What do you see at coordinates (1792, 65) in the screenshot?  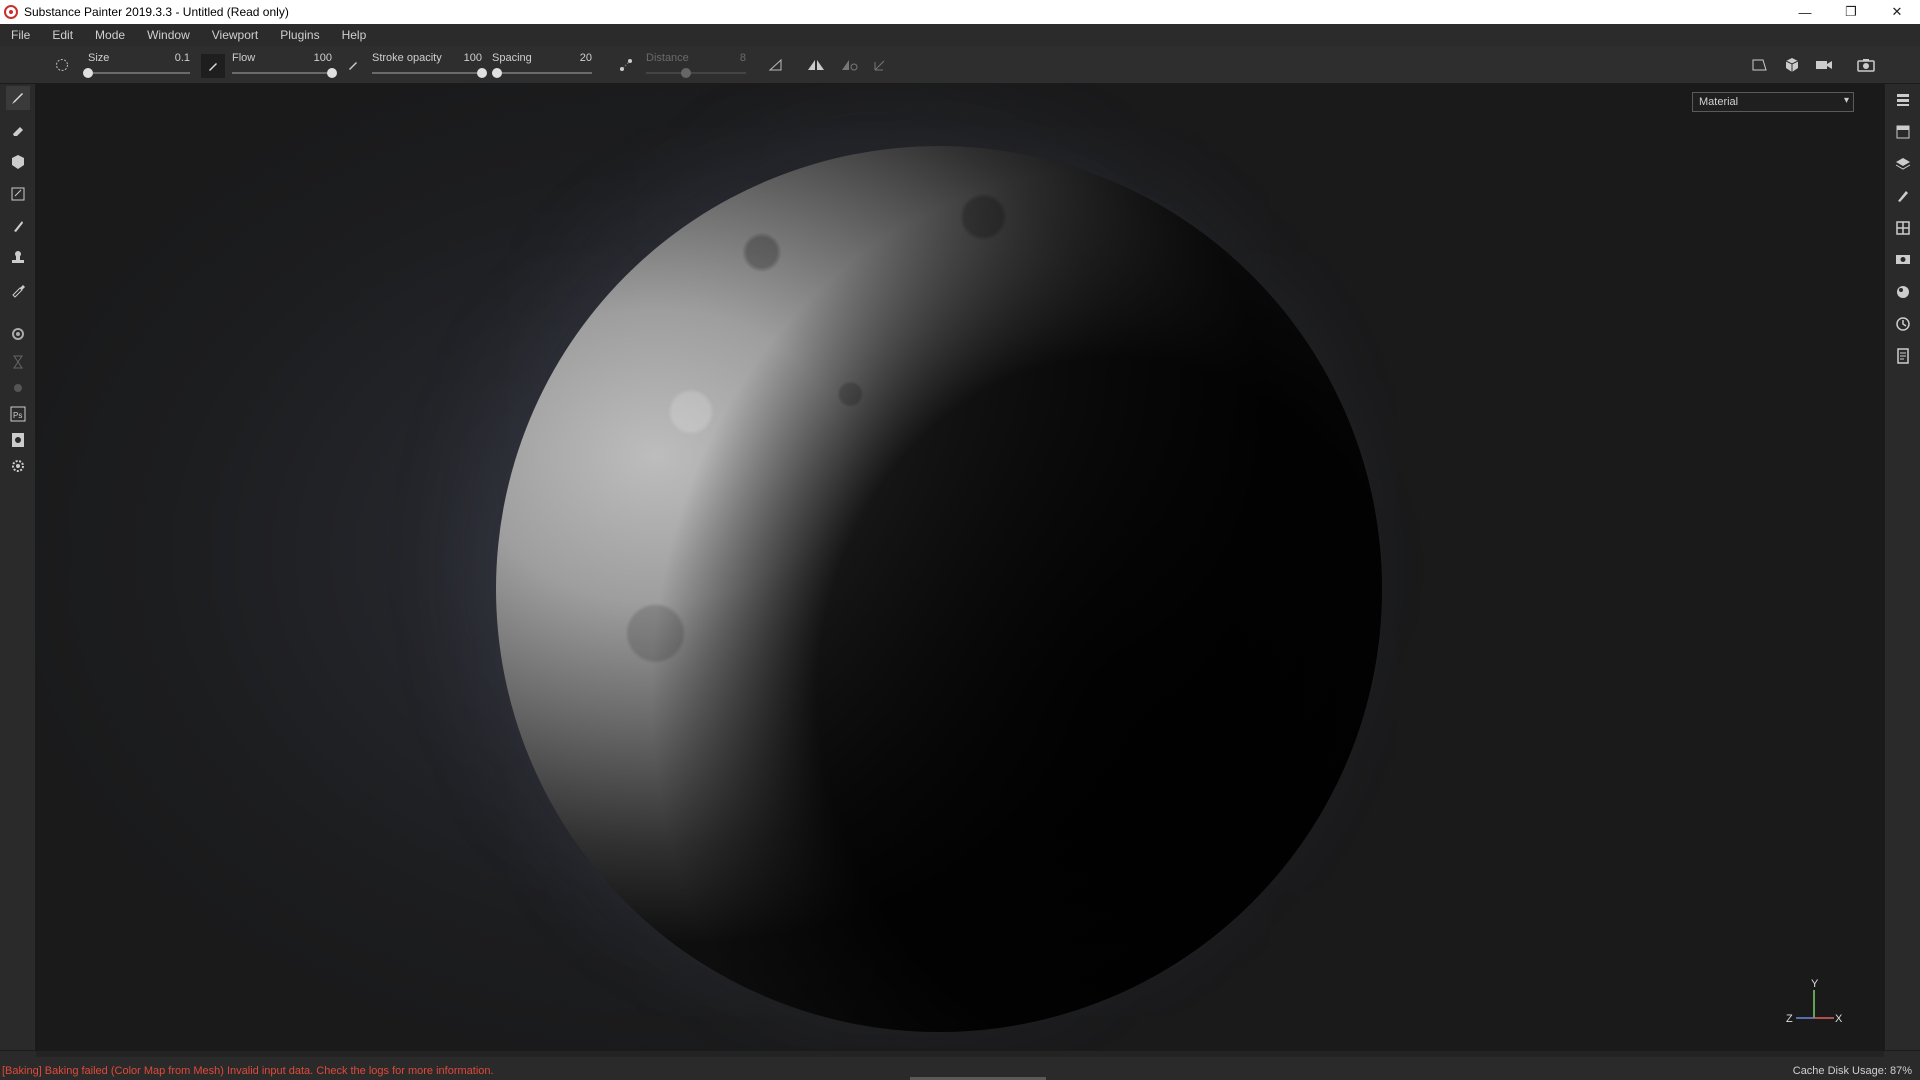 I see `viewport-3d-icon` at bounding box center [1792, 65].